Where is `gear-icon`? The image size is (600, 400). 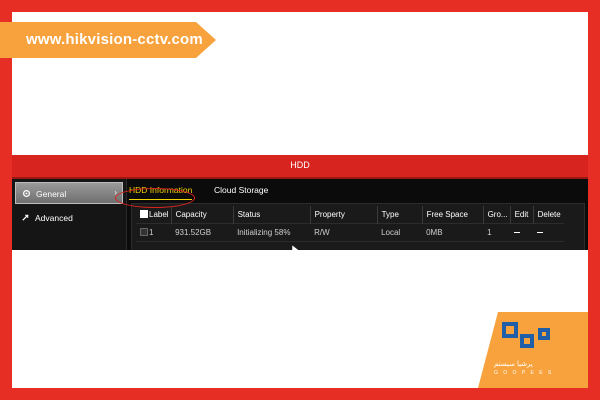 gear-icon is located at coordinates (26, 193).